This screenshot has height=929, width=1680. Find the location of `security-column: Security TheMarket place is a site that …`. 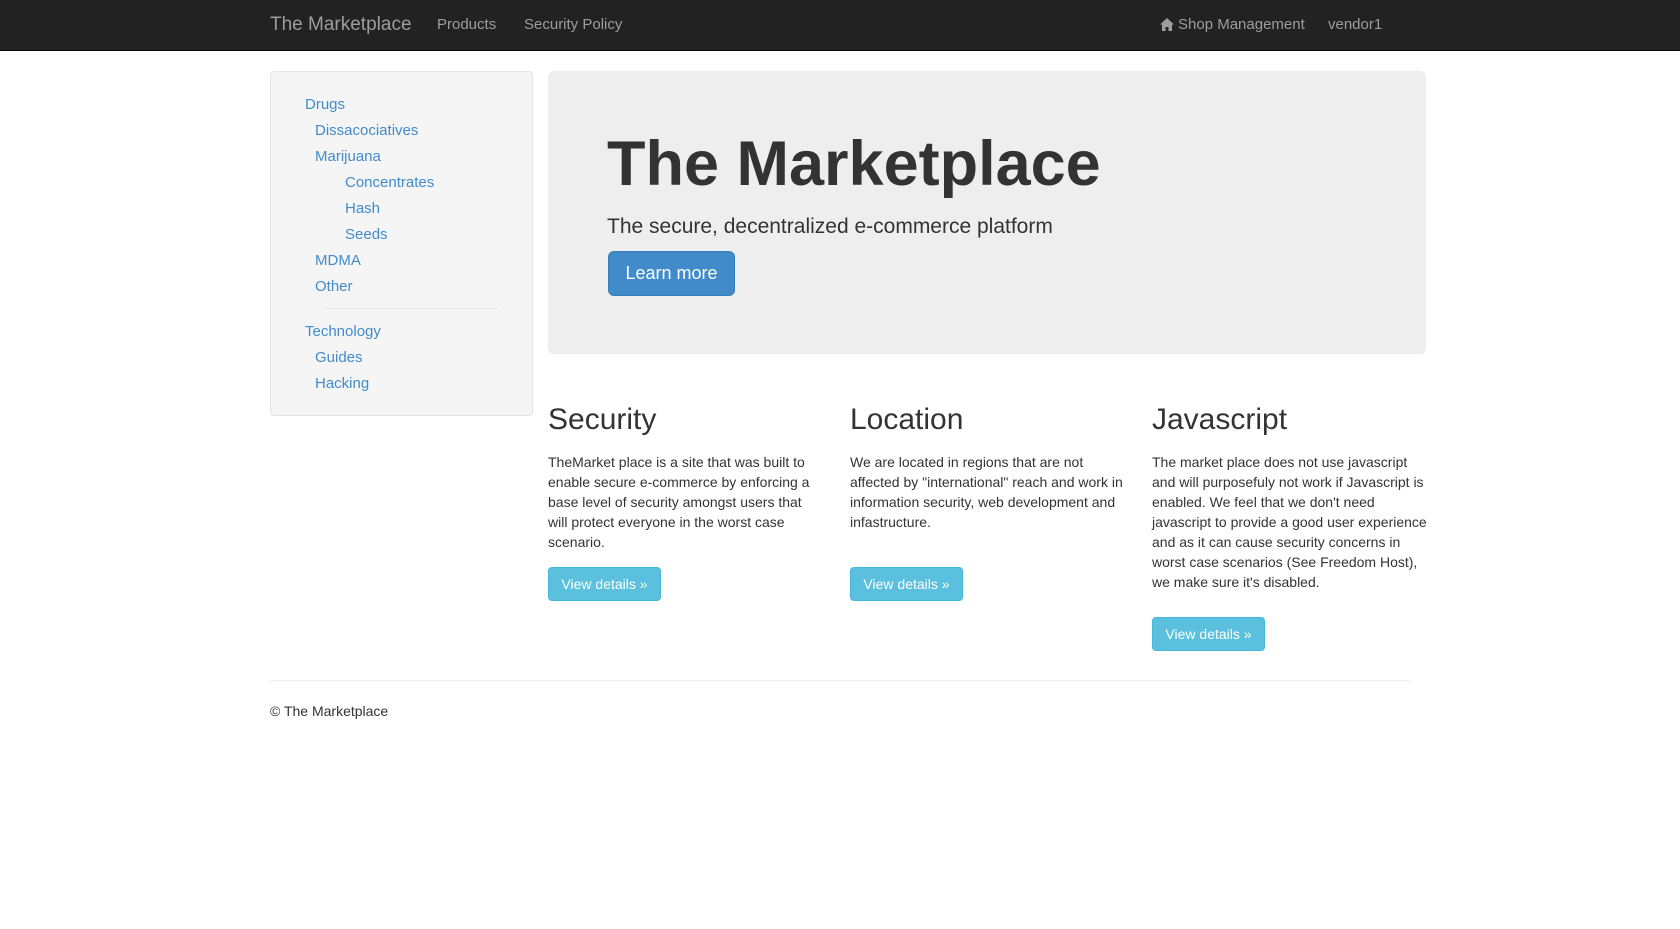

security-column: Security TheMarket place is a site that … is located at coordinates (685, 477).